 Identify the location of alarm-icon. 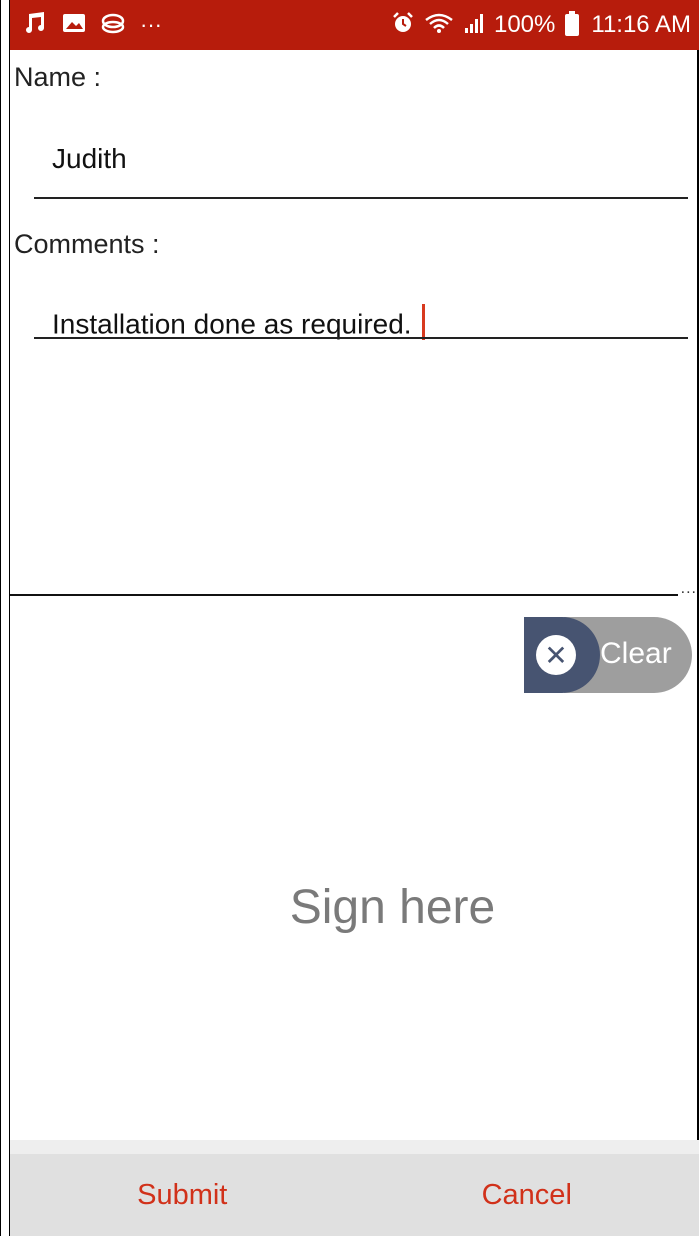
(403, 25).